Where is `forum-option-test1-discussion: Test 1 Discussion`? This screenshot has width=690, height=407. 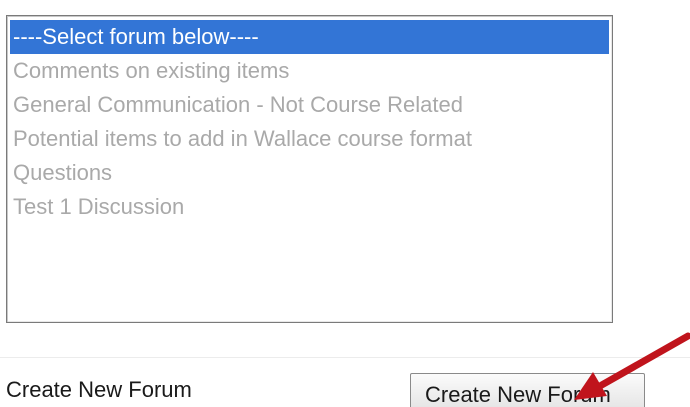 forum-option-test1-discussion: Test 1 Discussion is located at coordinates (309, 207).